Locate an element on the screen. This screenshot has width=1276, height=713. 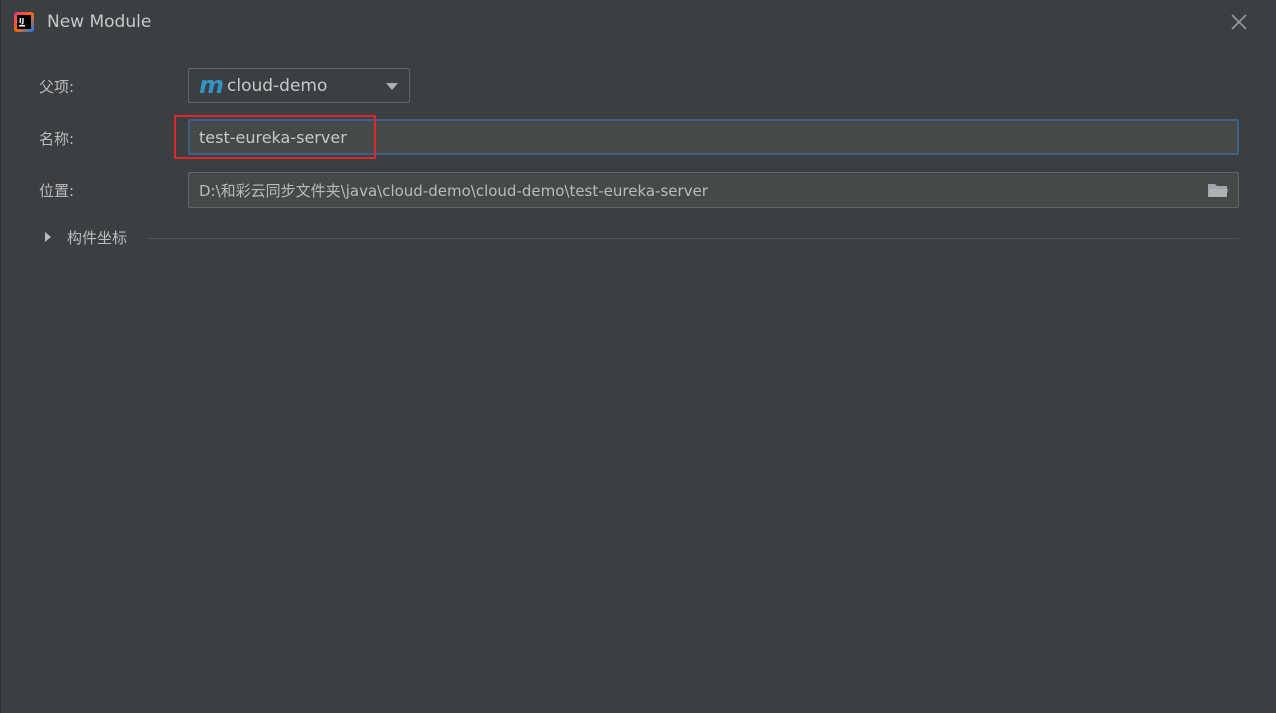
parent-label: 父项: is located at coordinates (57, 87).